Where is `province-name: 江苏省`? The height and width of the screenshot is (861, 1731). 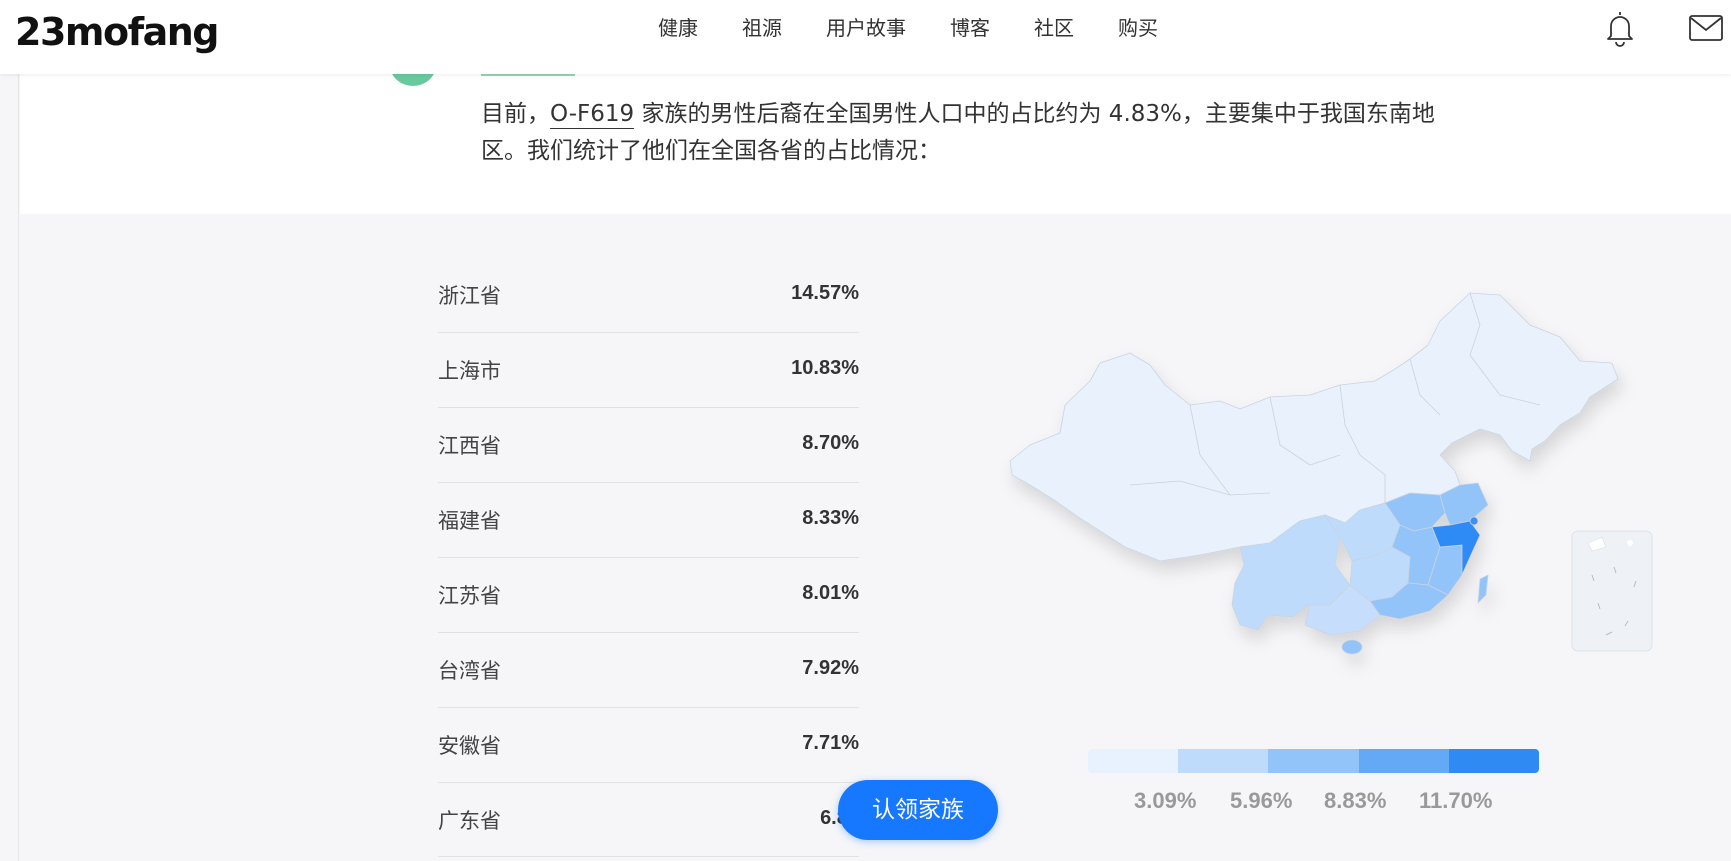 province-name: 江苏省 is located at coordinates (469, 596).